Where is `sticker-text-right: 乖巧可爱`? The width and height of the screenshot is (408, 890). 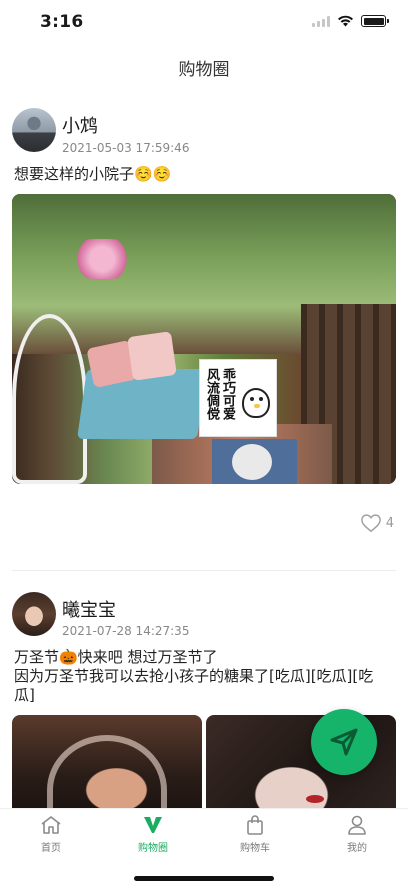 sticker-text-right: 乖巧可爱 is located at coordinates (227, 394).